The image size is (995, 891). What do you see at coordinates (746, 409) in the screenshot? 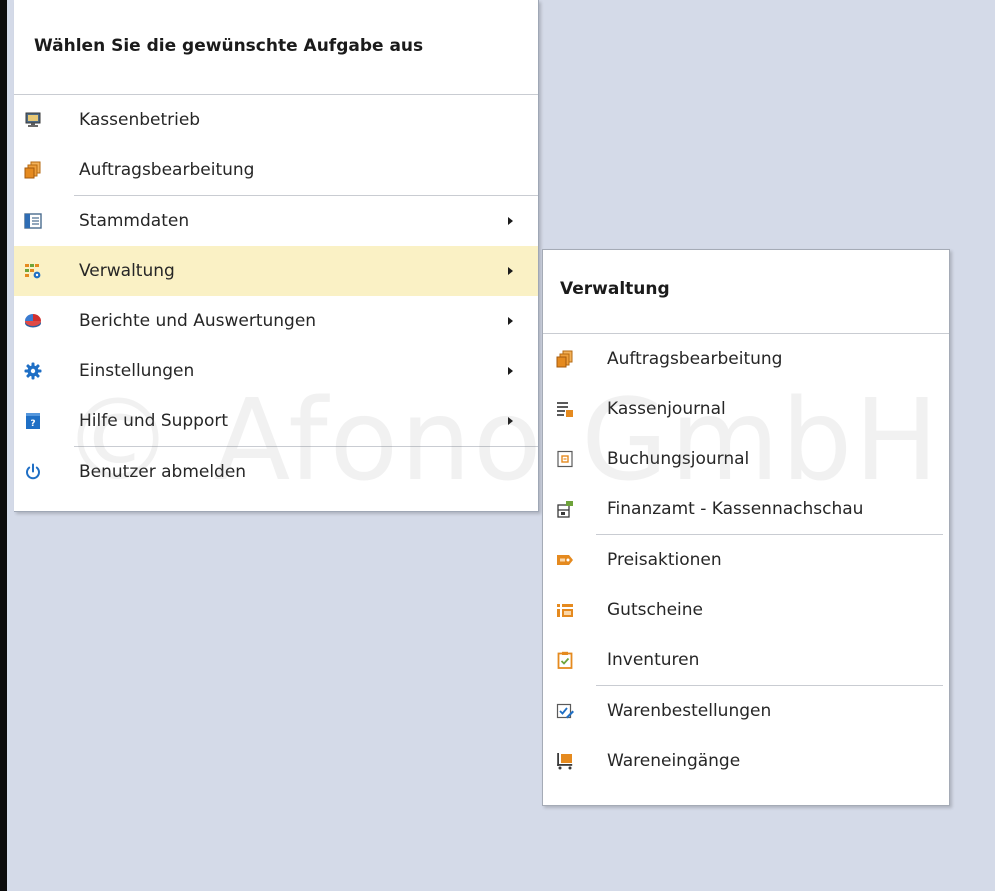
I see `submenu-item-kassenjournal: Kassenjournal` at bounding box center [746, 409].